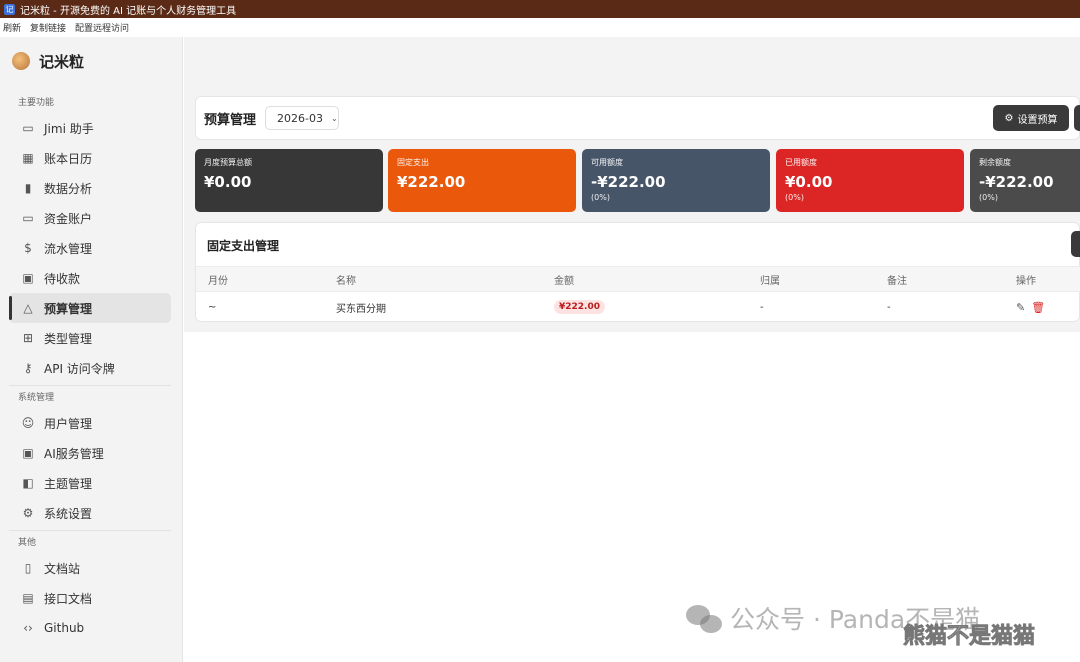  I want to click on sidebar-item-receivables: ▣ 待收款, so click(90, 278).